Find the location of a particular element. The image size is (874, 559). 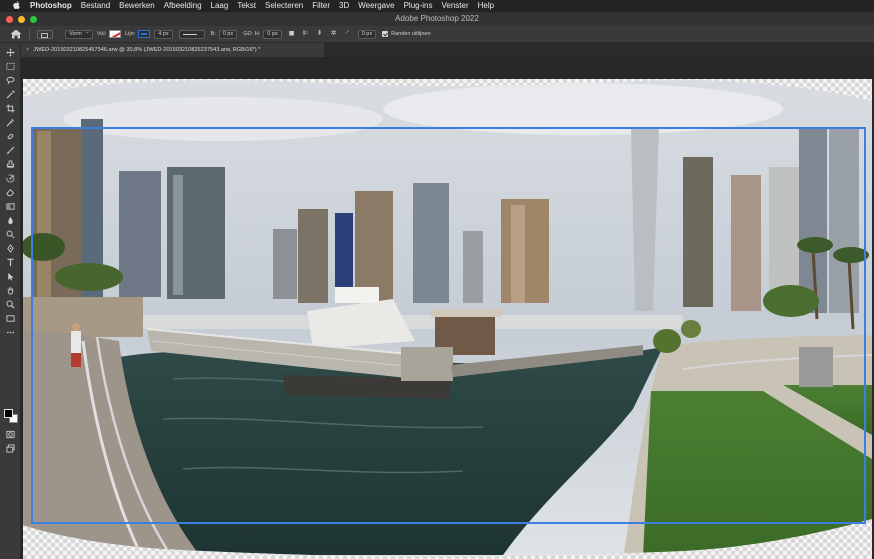

corner-radius-field: 0 px is located at coordinates (367, 34).